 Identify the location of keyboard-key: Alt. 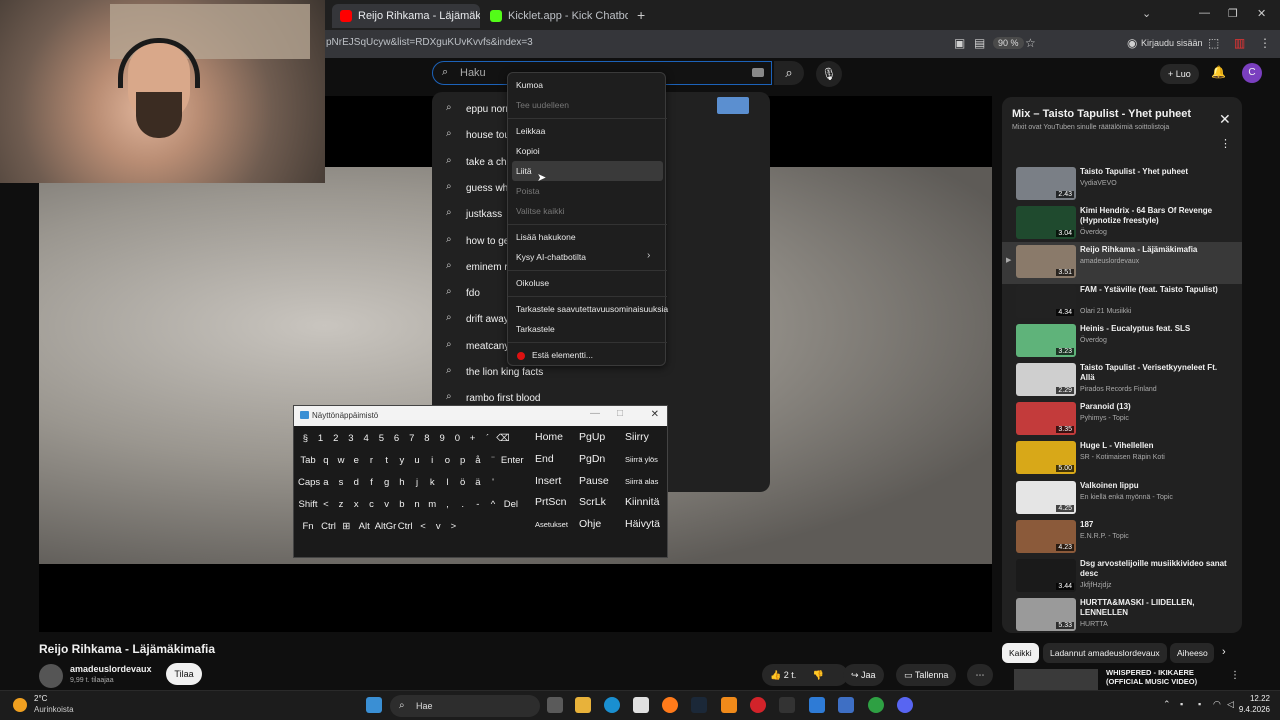
(364, 526).